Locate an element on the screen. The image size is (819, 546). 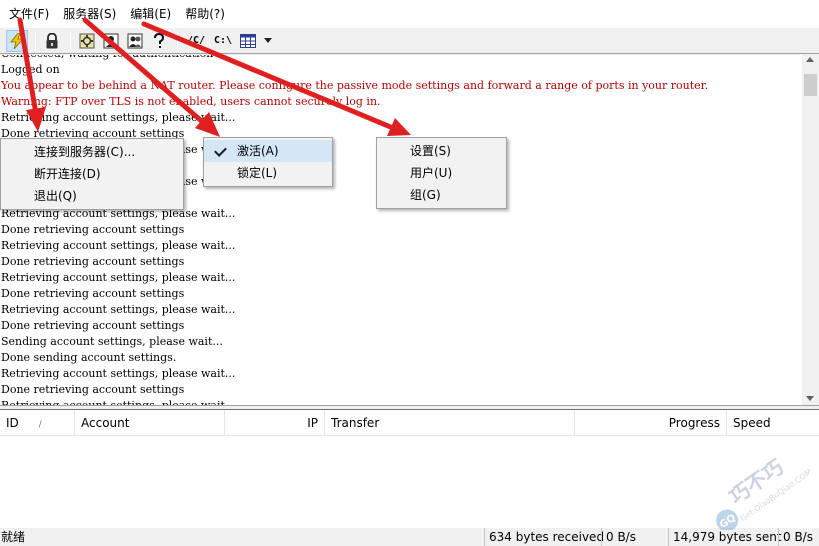
dropdown-arrow-icon is located at coordinates (268, 41).